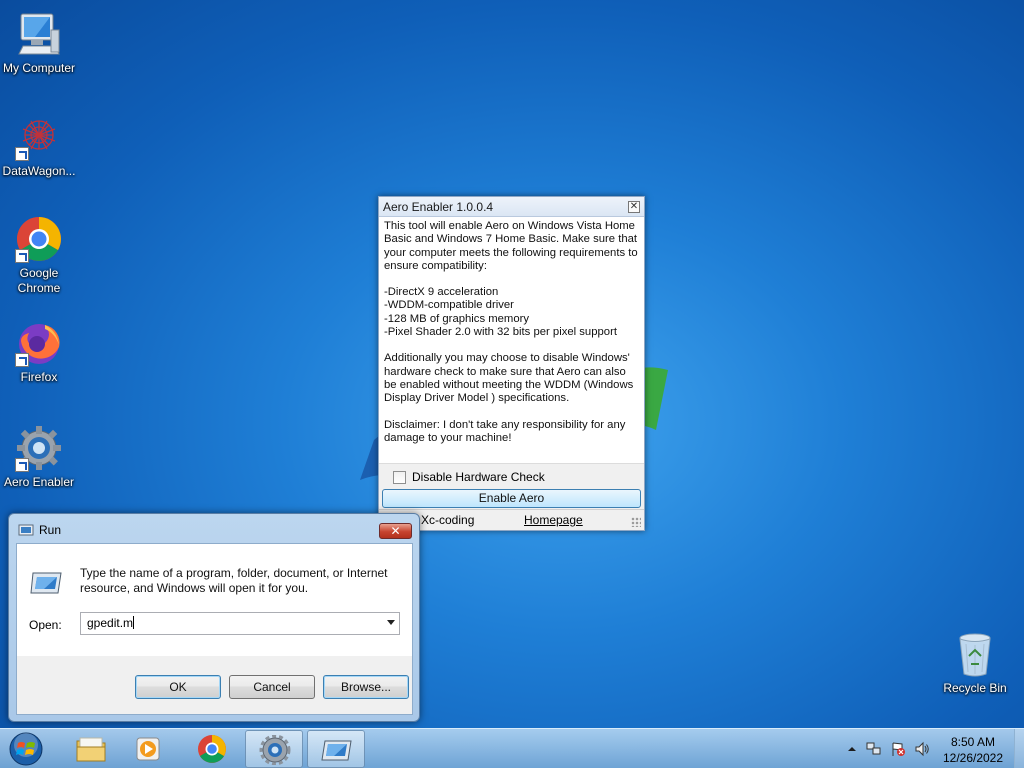 Image resolution: width=1024 pixels, height=768 pixels. Describe the element at coordinates (898, 749) in the screenshot. I see `action-center-flag-icon` at that location.